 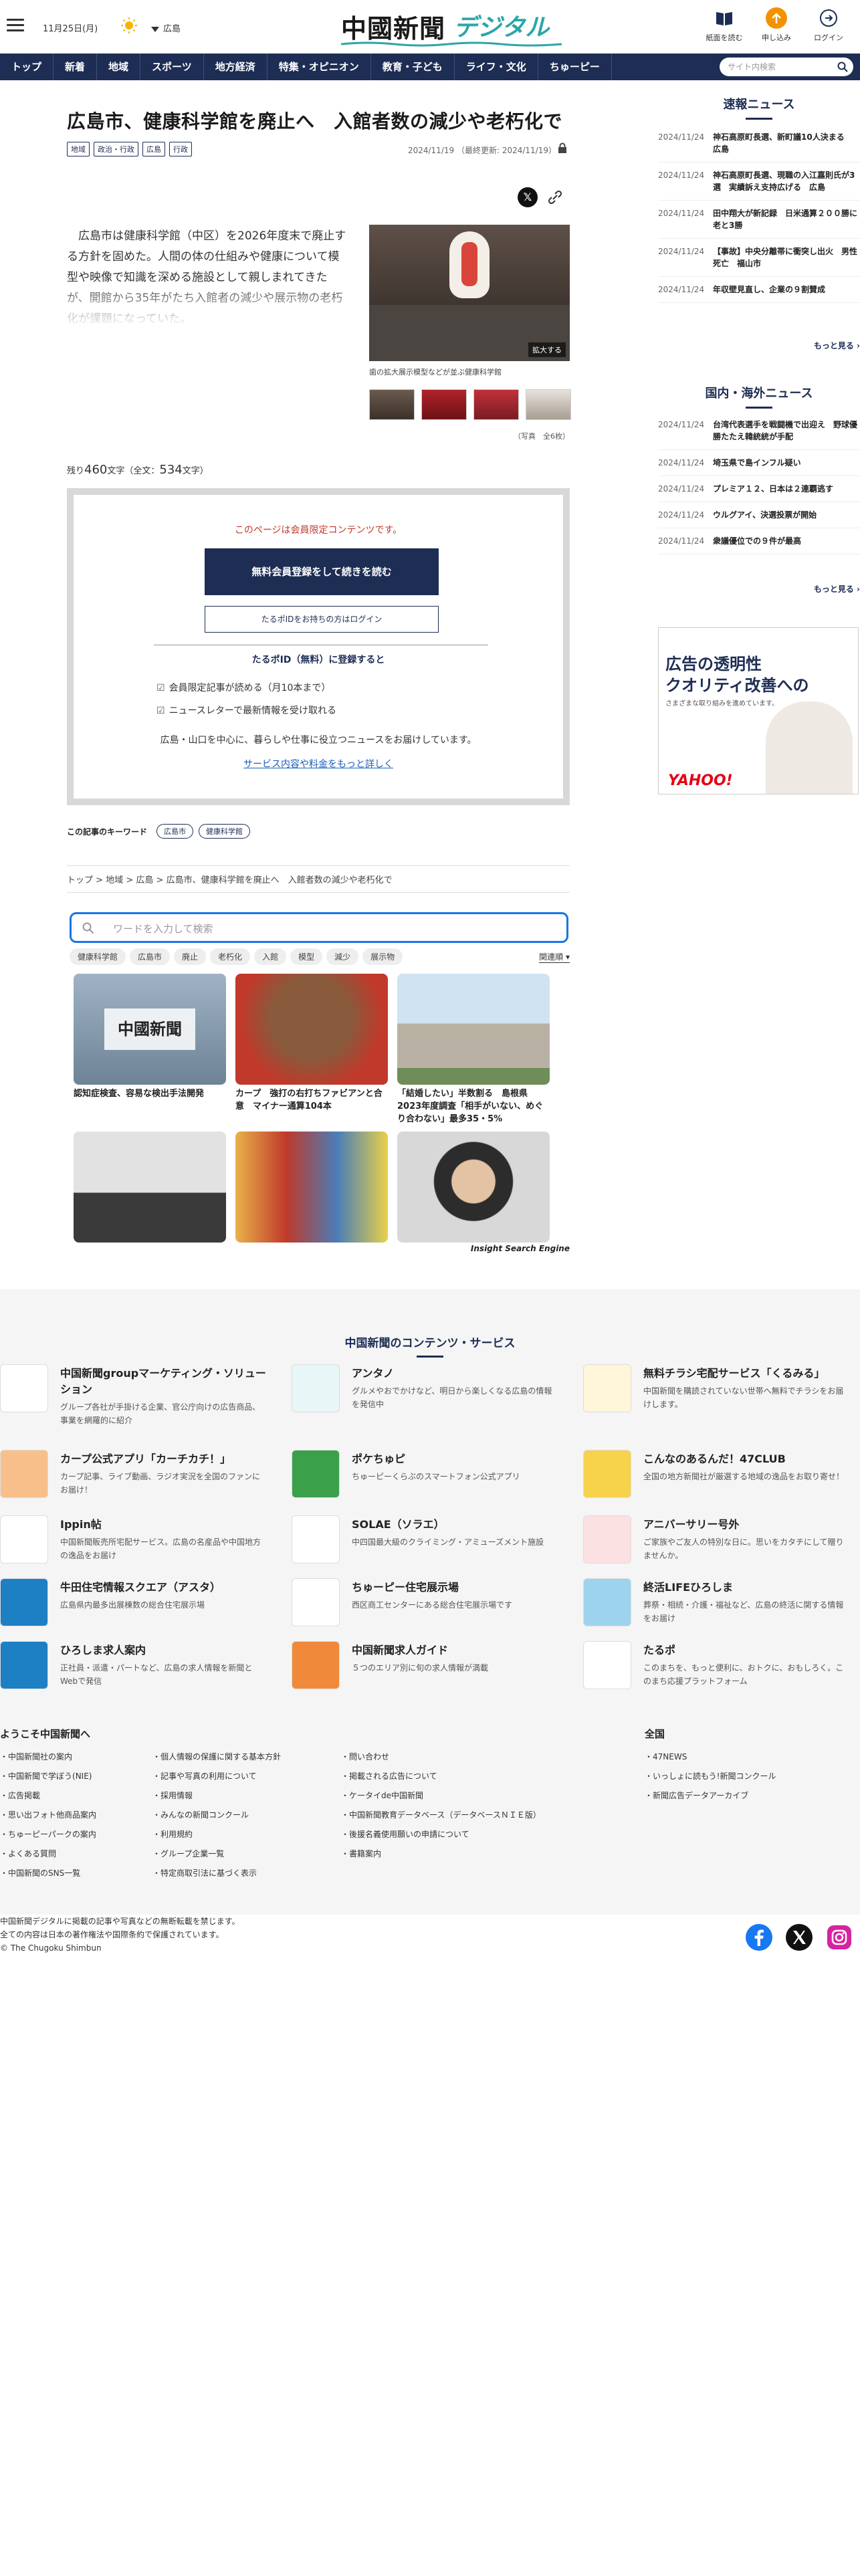 What do you see at coordinates (150, 956) in the screenshot?
I see `keyword-chip: 広島市` at bounding box center [150, 956].